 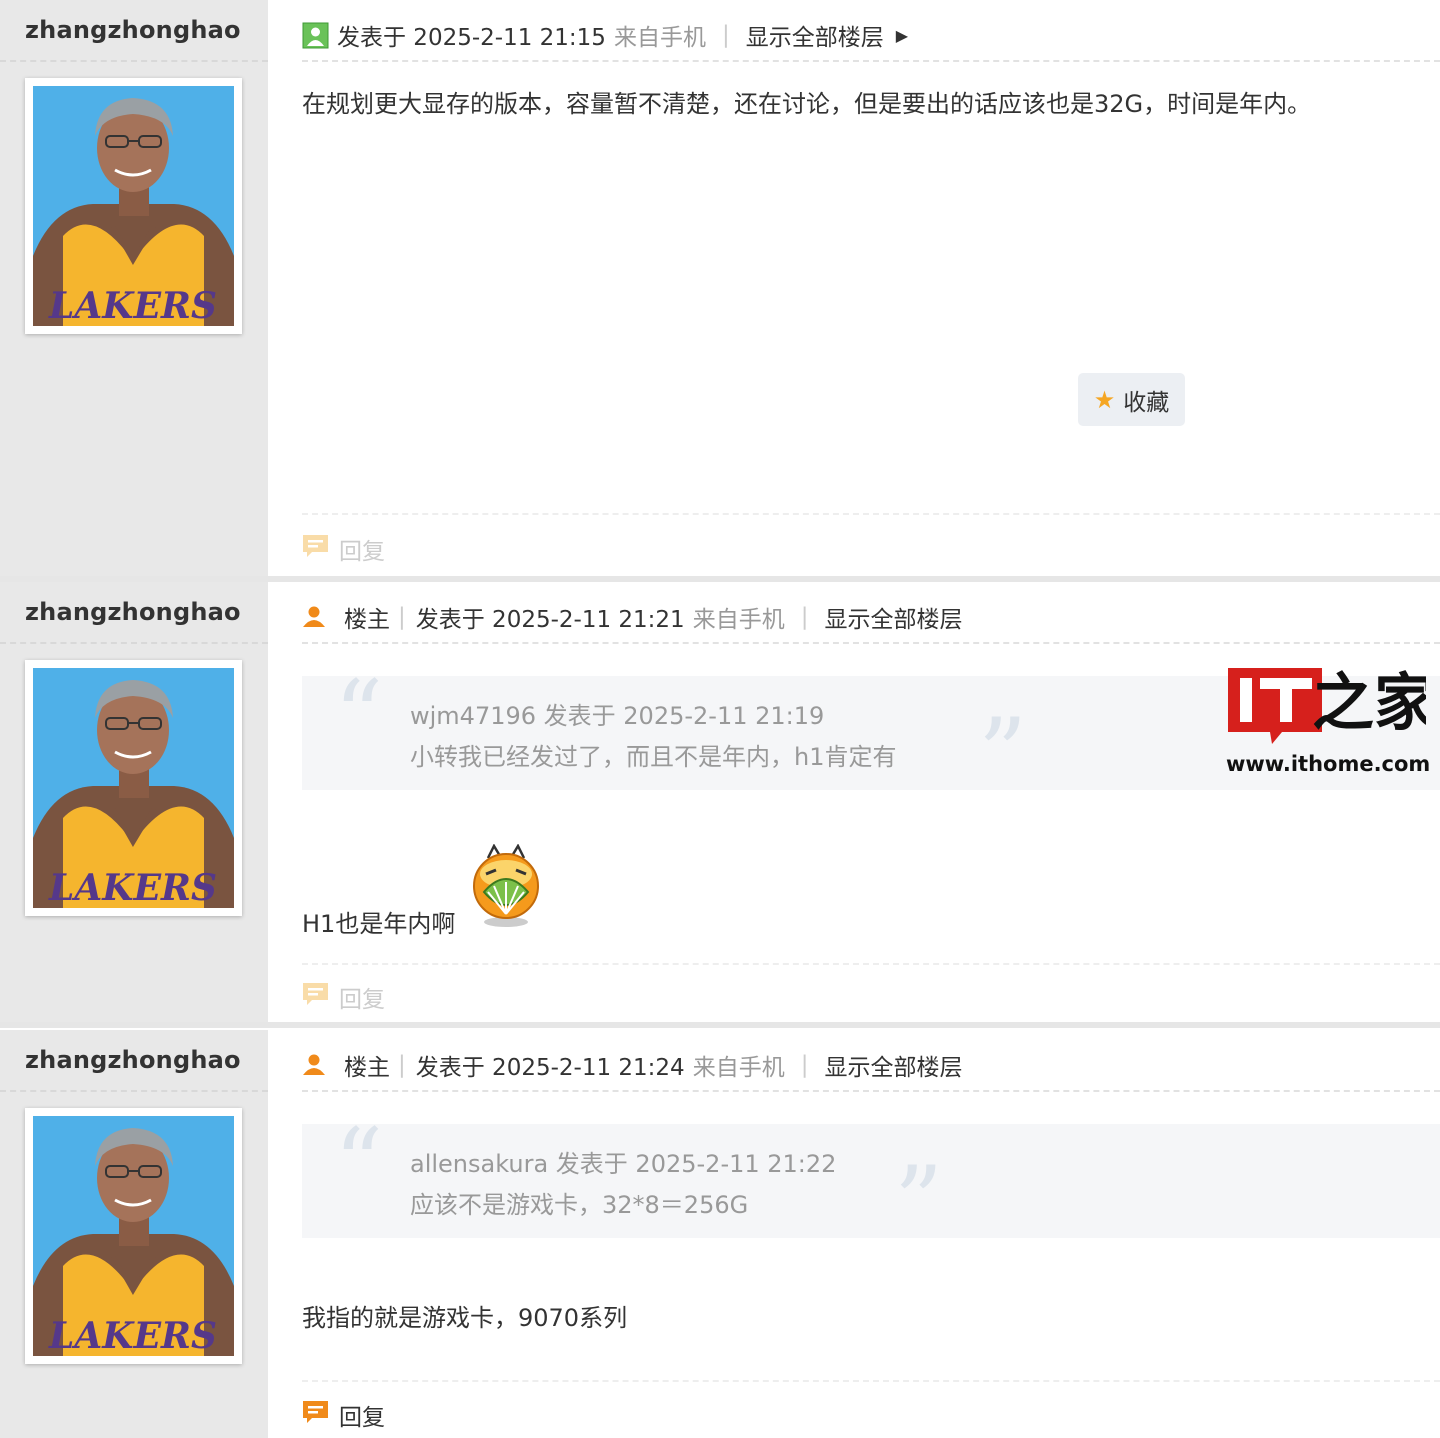 I want to click on watermark-url: www.ithome.com, so click(x=1328, y=764).